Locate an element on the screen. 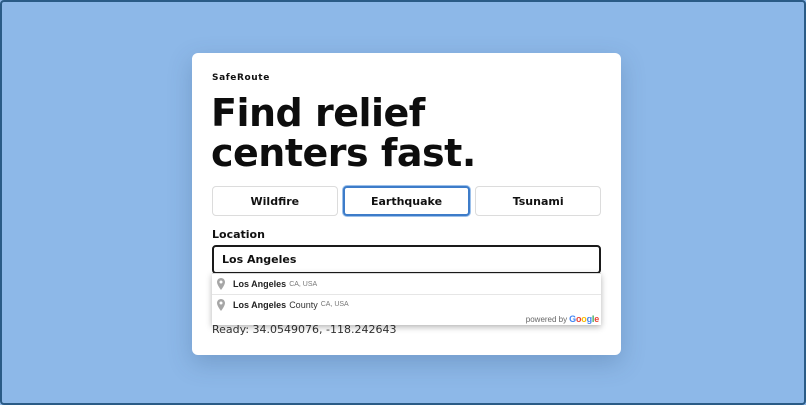 This screenshot has width=806, height=405. google-logo: Google is located at coordinates (584, 319).